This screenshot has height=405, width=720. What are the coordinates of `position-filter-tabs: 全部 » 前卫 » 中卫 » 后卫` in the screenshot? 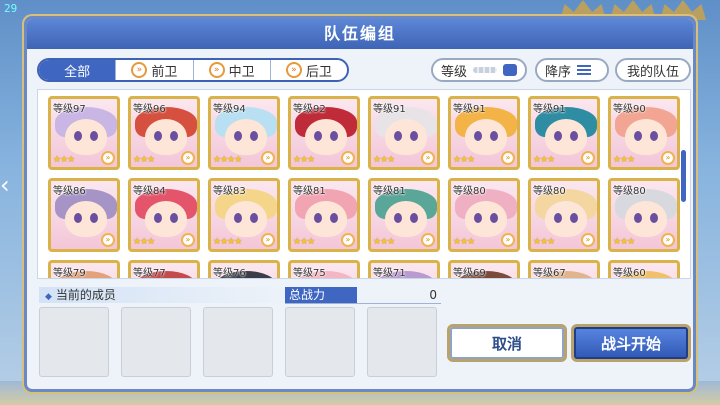 It's located at (193, 70).